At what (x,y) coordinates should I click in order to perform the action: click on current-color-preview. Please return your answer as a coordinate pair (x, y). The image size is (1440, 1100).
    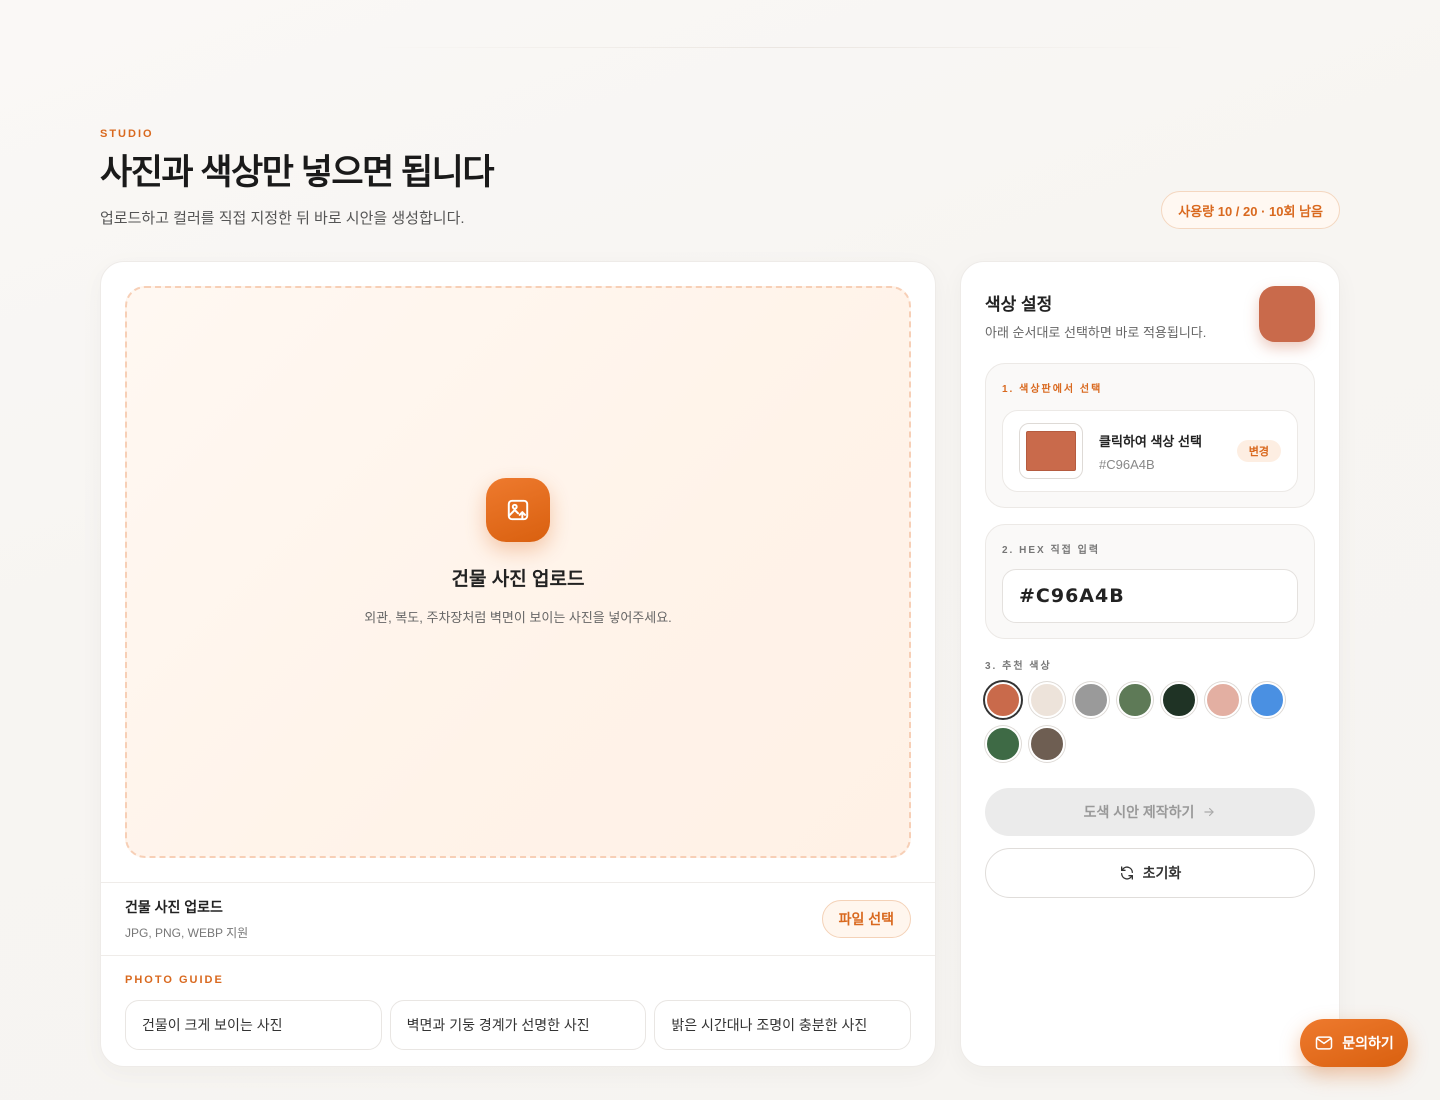
    Looking at the image, I should click on (1287, 314).